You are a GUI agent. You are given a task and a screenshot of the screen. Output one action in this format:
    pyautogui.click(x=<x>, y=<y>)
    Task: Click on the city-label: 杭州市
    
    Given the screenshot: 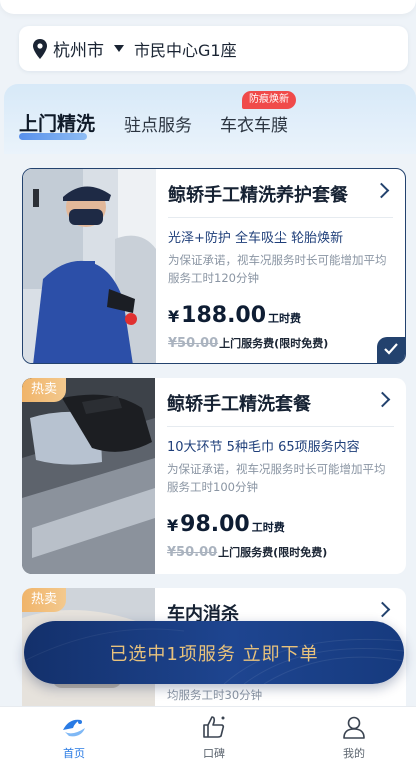 What is the action you would take?
    pyautogui.click(x=78, y=51)
    